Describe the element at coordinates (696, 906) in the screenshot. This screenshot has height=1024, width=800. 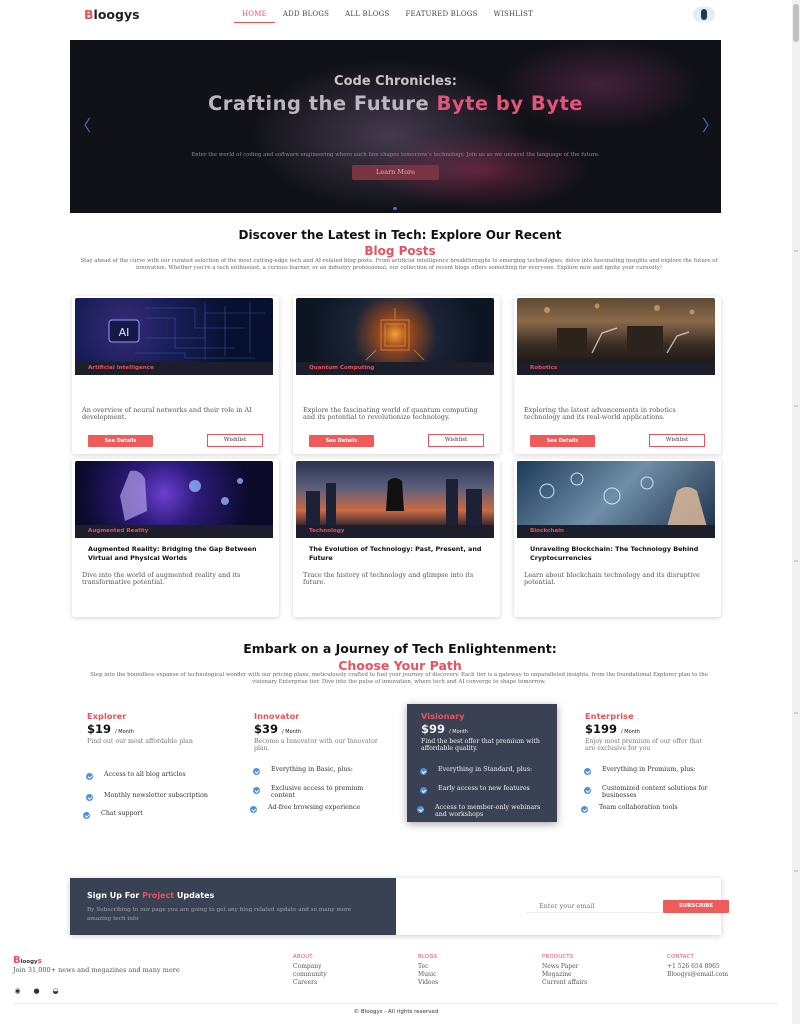
I see `subscribe-button: SUBSCRIBE` at that location.